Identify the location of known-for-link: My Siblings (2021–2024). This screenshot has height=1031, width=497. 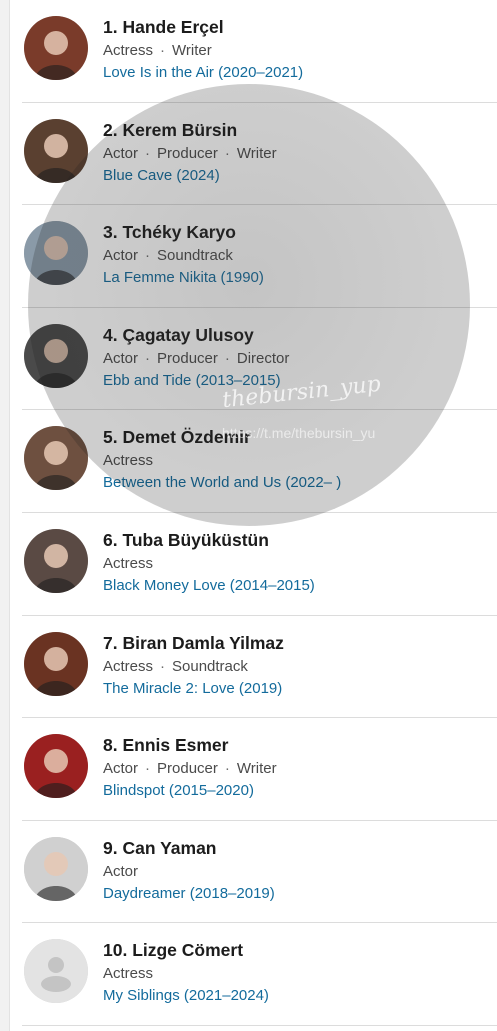
(298, 996).